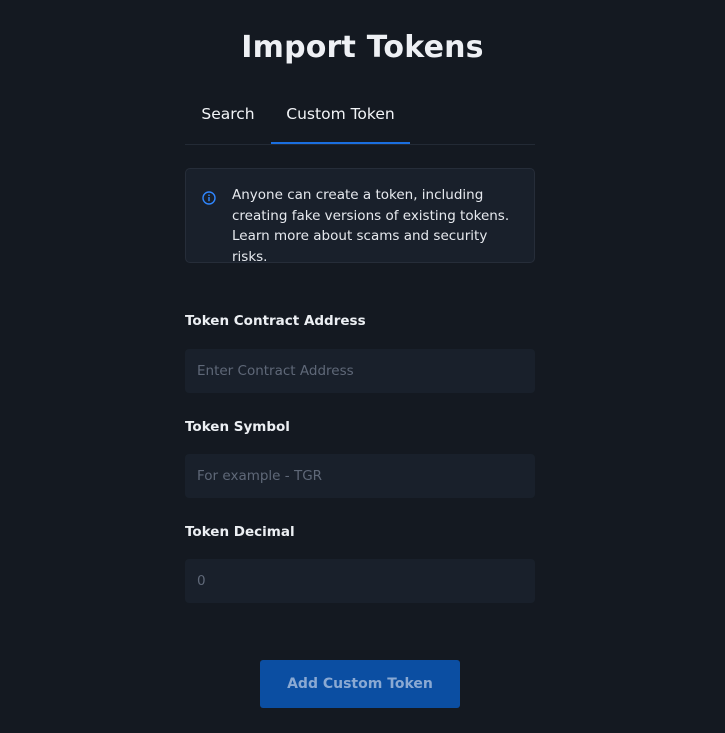  What do you see at coordinates (209, 198) in the screenshot?
I see `info-icon` at bounding box center [209, 198].